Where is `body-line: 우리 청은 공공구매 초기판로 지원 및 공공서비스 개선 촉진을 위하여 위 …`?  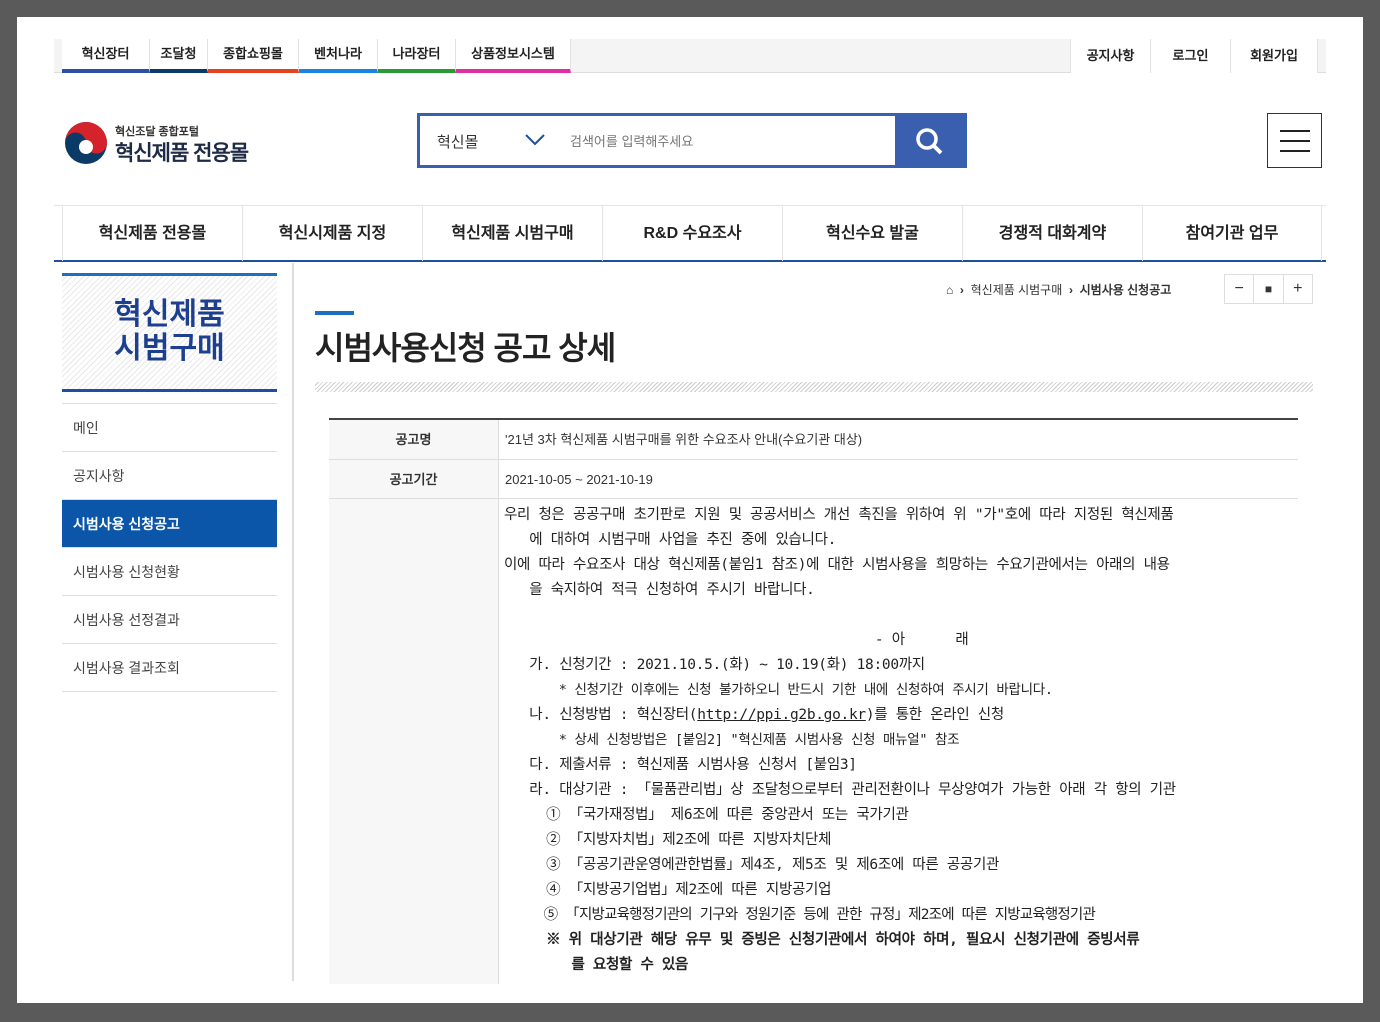
body-line: 우리 청은 공공구매 초기판로 지원 및 공공서비스 개선 촉진을 위하여 위 … is located at coordinates (839, 515).